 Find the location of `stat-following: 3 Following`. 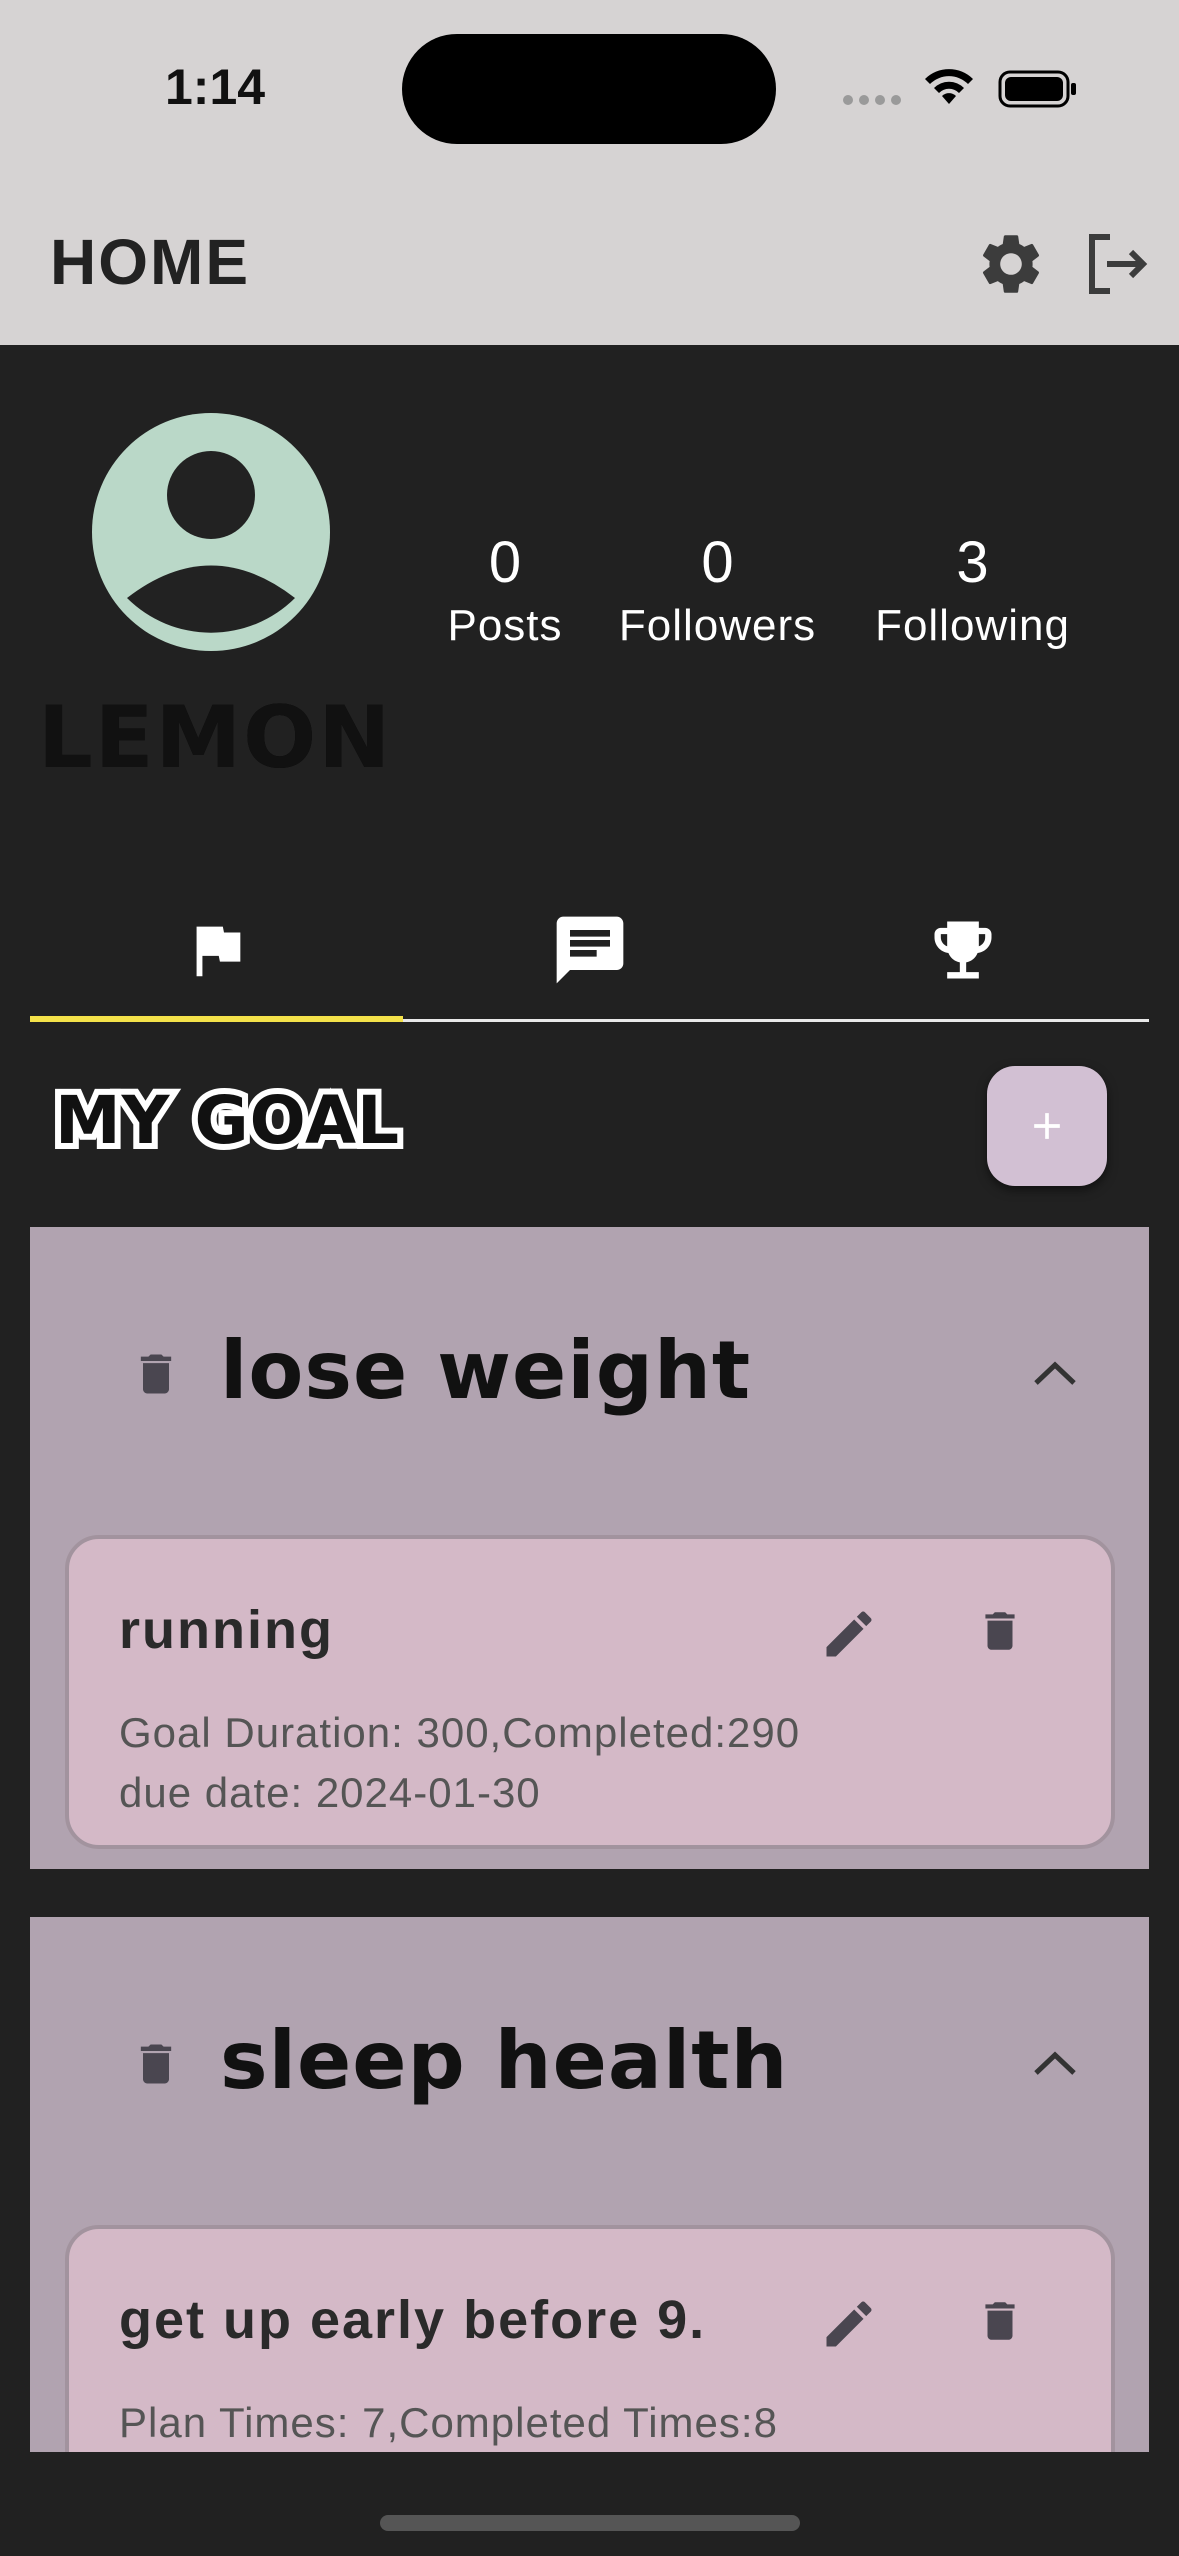

stat-following: 3 Following is located at coordinates (972, 593).